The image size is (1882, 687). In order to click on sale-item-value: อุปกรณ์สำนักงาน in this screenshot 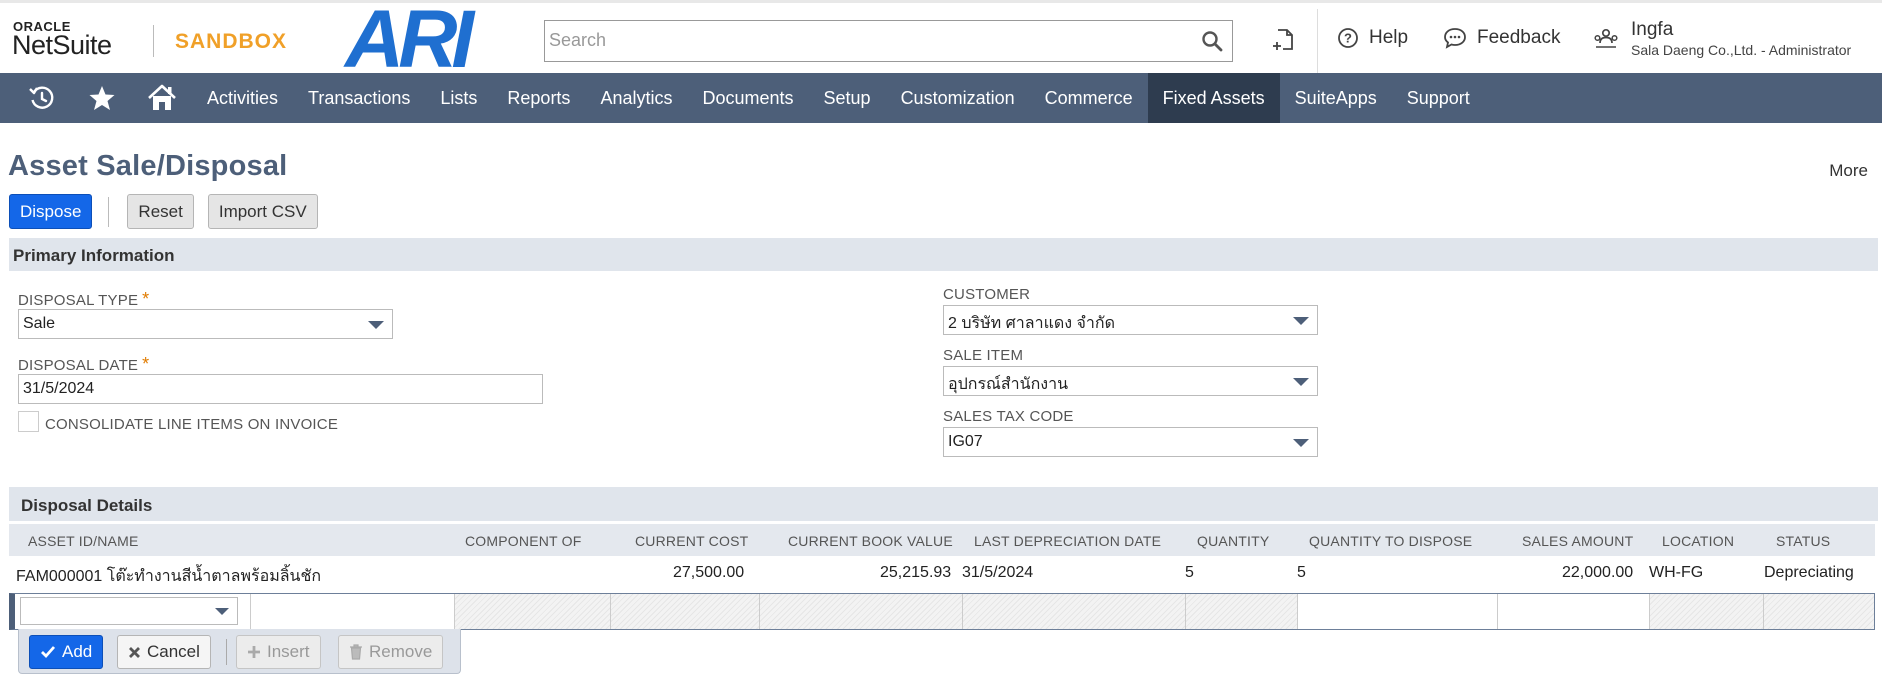, I will do `click(1008, 384)`.